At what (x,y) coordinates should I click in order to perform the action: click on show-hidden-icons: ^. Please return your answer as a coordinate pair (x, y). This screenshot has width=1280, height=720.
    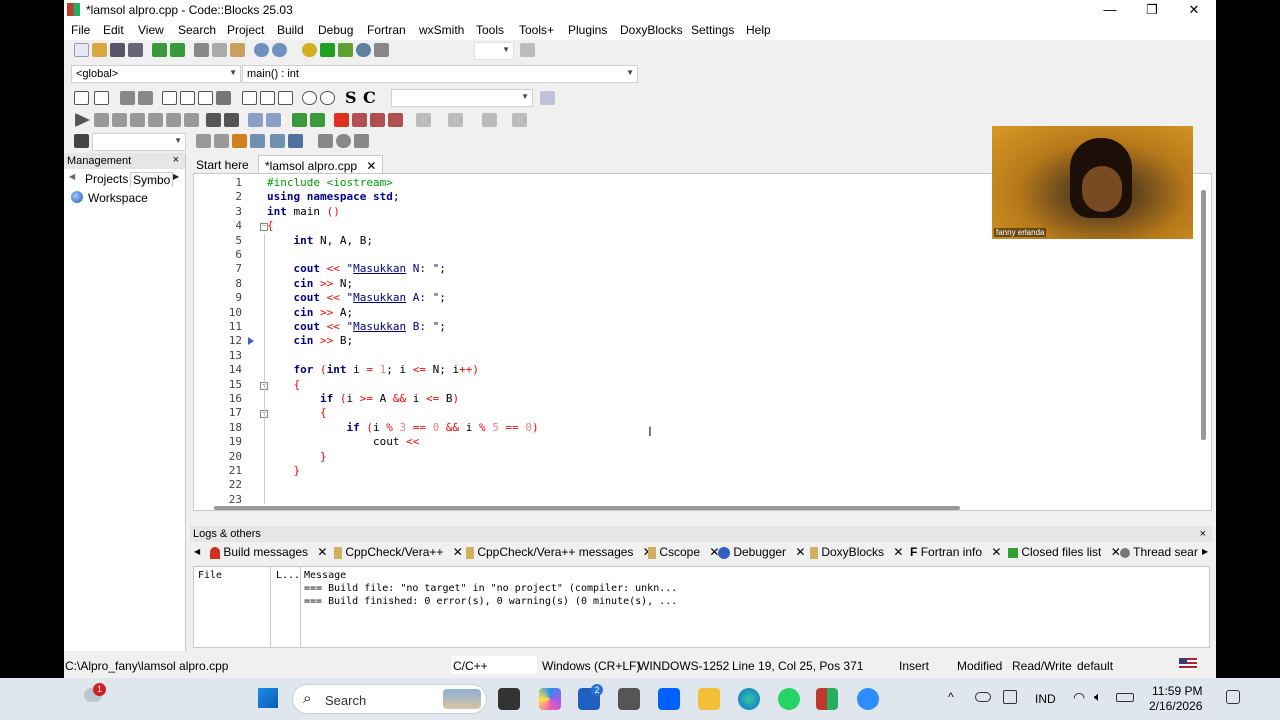
    Looking at the image, I should click on (951, 697).